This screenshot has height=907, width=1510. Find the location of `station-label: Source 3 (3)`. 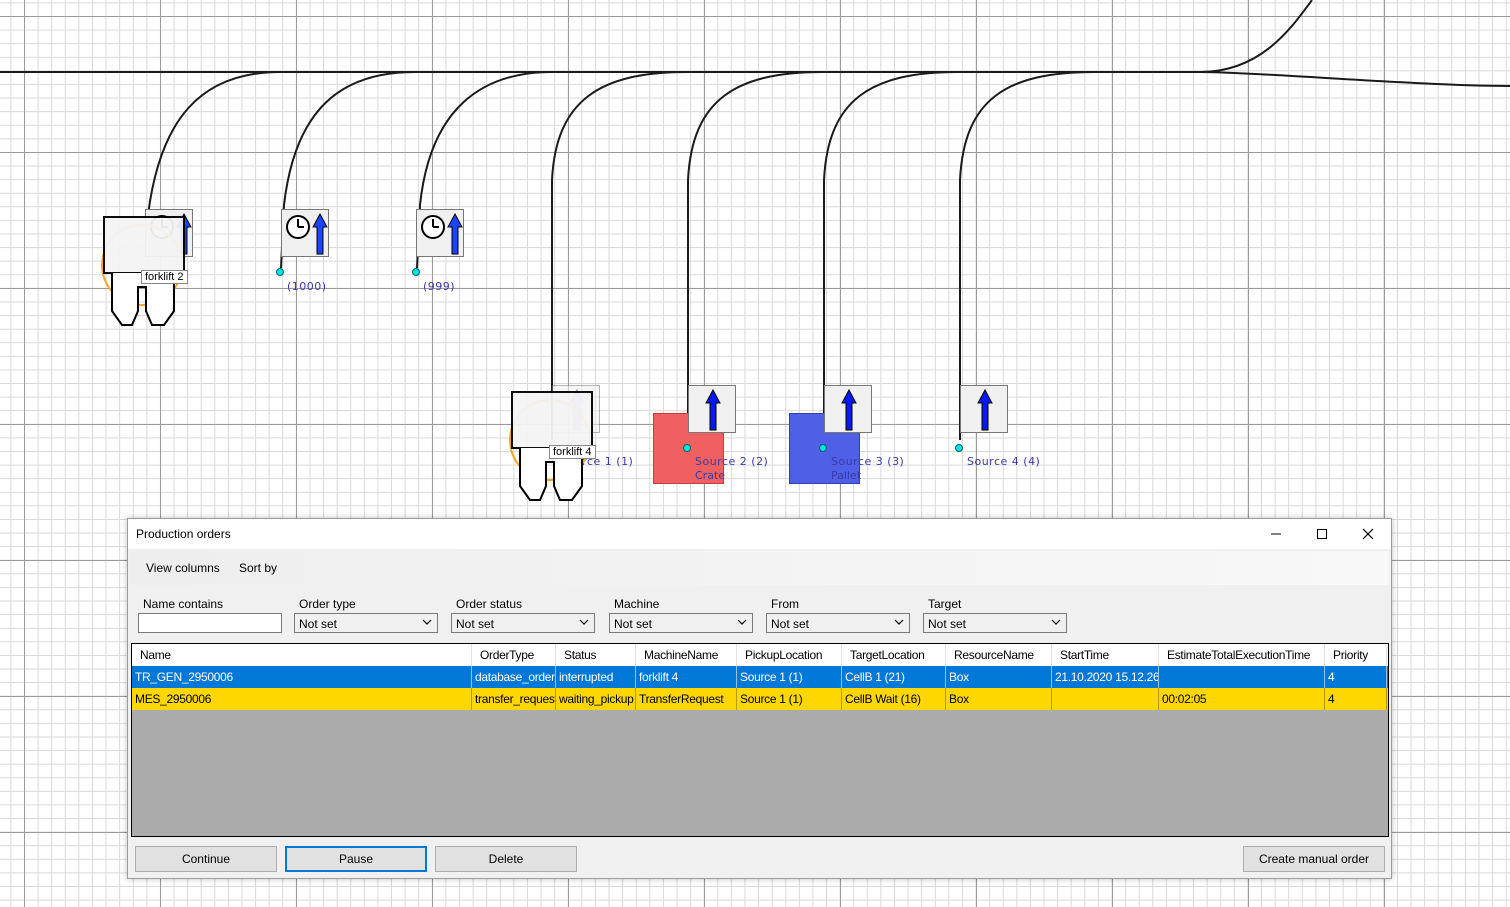

station-label: Source 3 (3) is located at coordinates (868, 461).